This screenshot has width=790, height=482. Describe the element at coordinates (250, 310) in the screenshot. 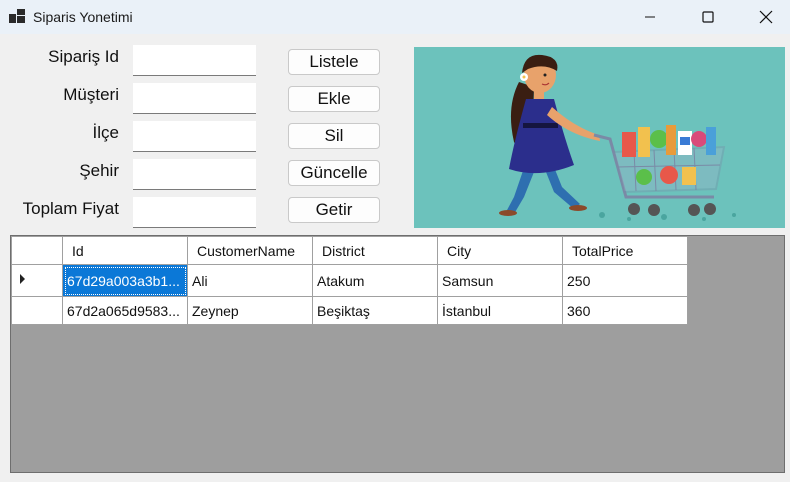

I see `cell-customer-name: Zeynep` at that location.